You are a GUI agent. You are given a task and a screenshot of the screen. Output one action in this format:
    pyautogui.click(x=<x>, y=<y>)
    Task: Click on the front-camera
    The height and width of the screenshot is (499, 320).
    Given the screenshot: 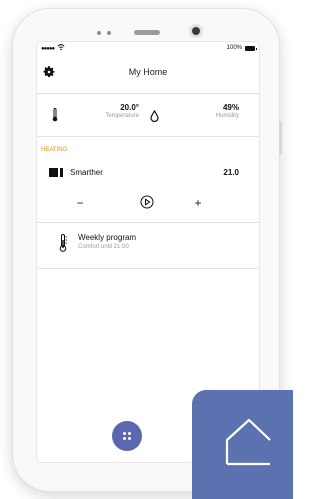 What is the action you would take?
    pyautogui.click(x=196, y=31)
    